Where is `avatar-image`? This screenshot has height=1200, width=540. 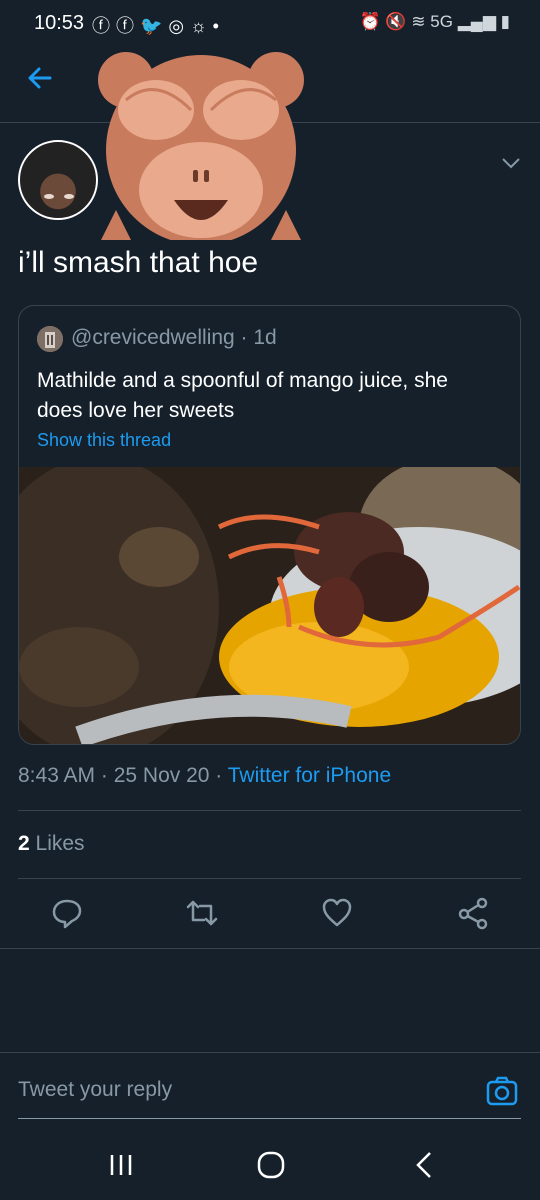
avatar-image is located at coordinates (50, 339).